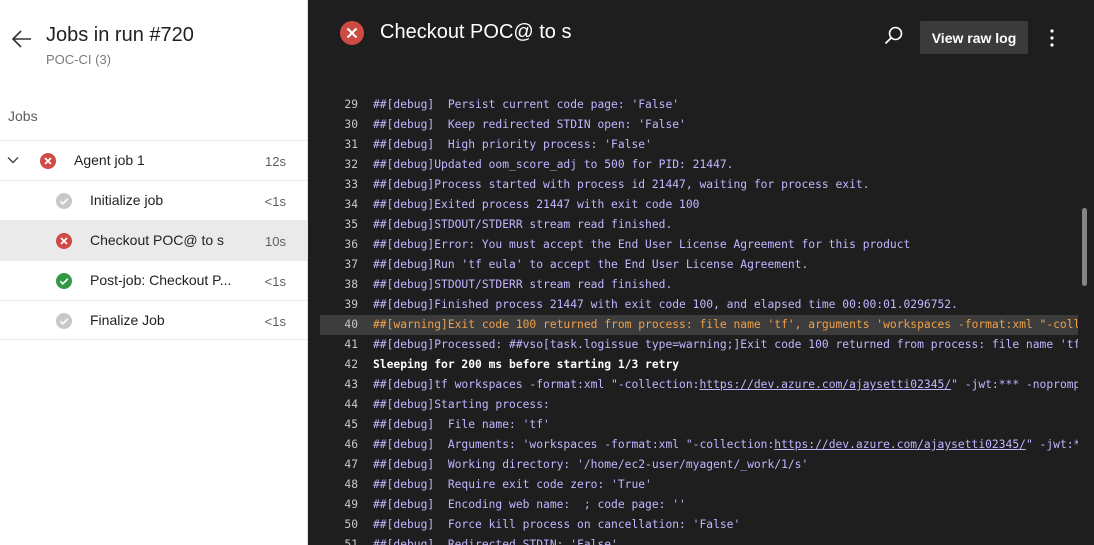  What do you see at coordinates (699, 405) in the screenshot?
I see `log-line: 44 ##[debug]Starting process:` at bounding box center [699, 405].